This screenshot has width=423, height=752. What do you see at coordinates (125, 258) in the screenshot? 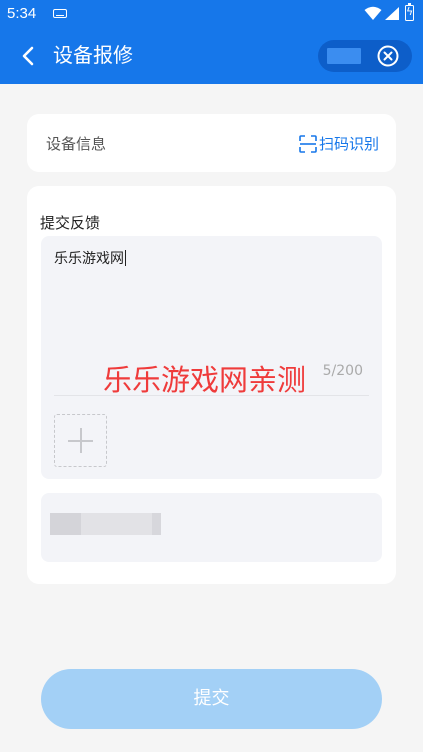
I see `text-caret` at bounding box center [125, 258].